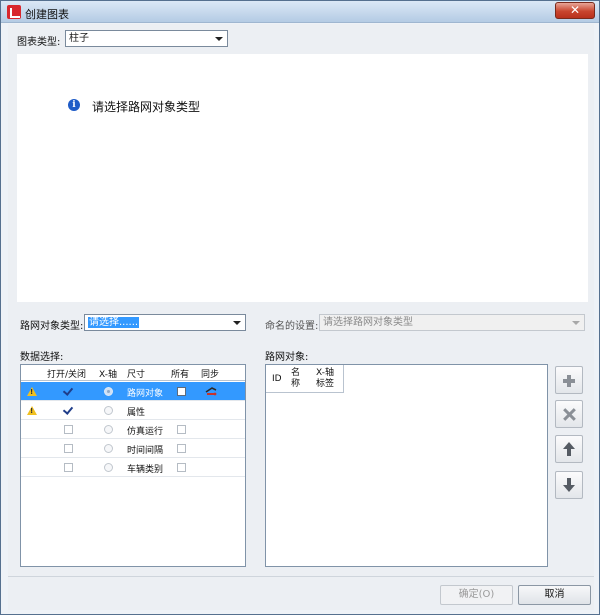 Image resolution: width=600 pixels, height=615 pixels. What do you see at coordinates (368, 322) in the screenshot?
I see `naming-value: 请选择路网对象类型` at bounding box center [368, 322].